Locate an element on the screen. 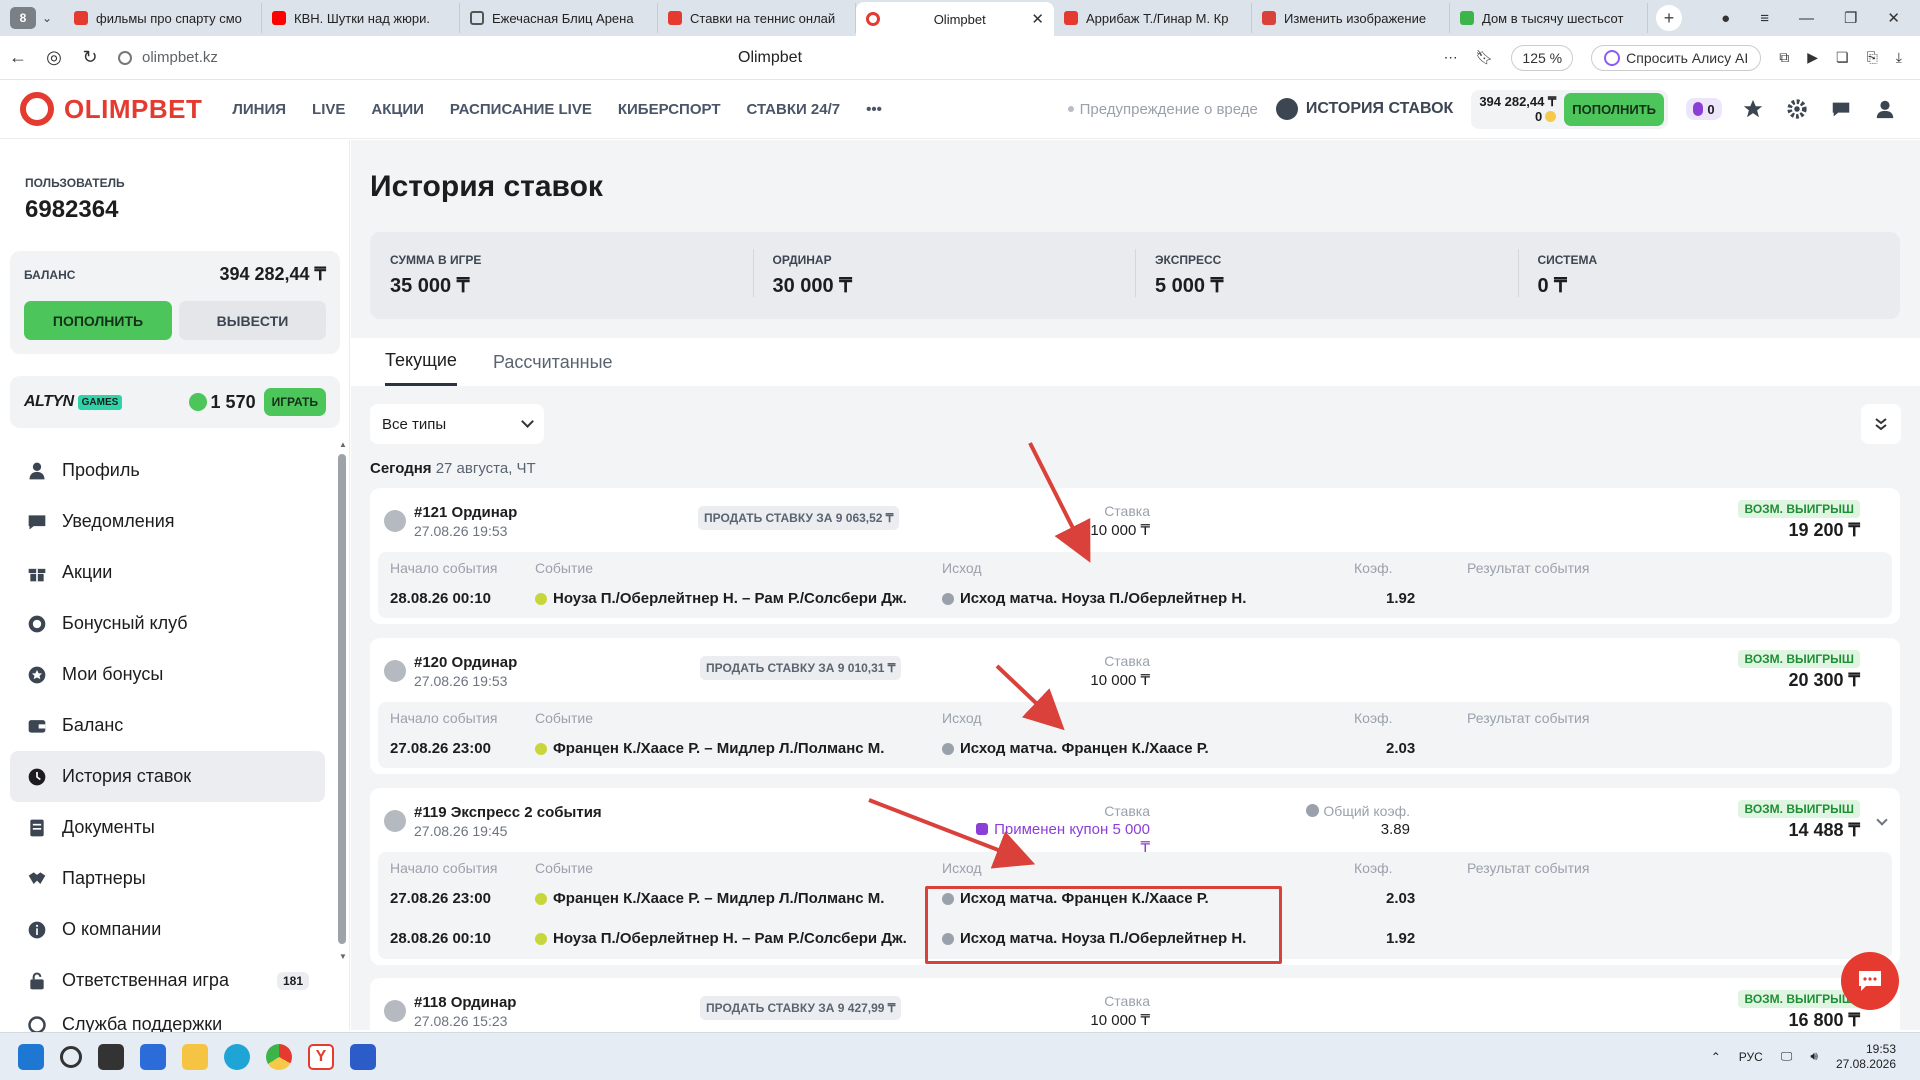  sidebar-item-profile: Профиль is located at coordinates (167, 470).